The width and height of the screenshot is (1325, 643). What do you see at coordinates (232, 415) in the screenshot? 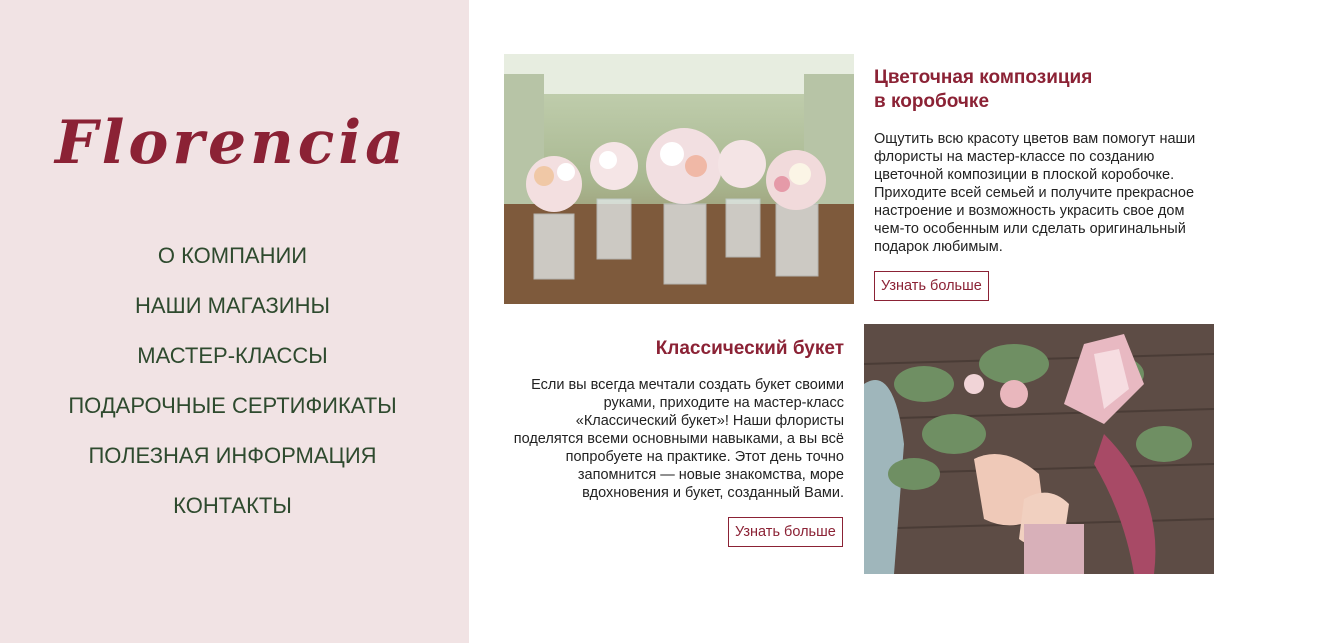
I see `nav-item-gift-certificates: ПОДАРОЧНЫЕ СЕРТИФИКАТЫ` at bounding box center [232, 415].